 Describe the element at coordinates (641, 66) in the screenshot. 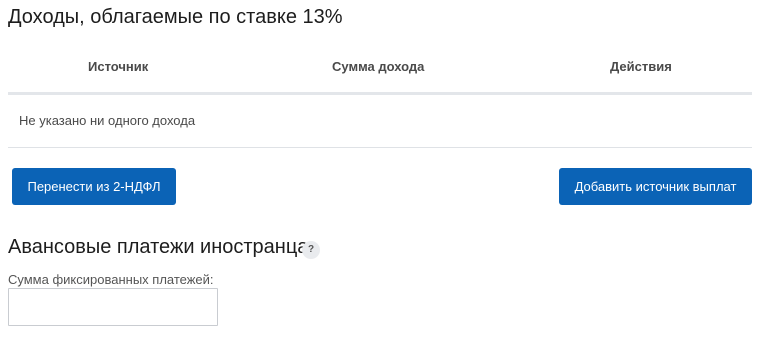

I see `column-header-actions: Действия` at that location.